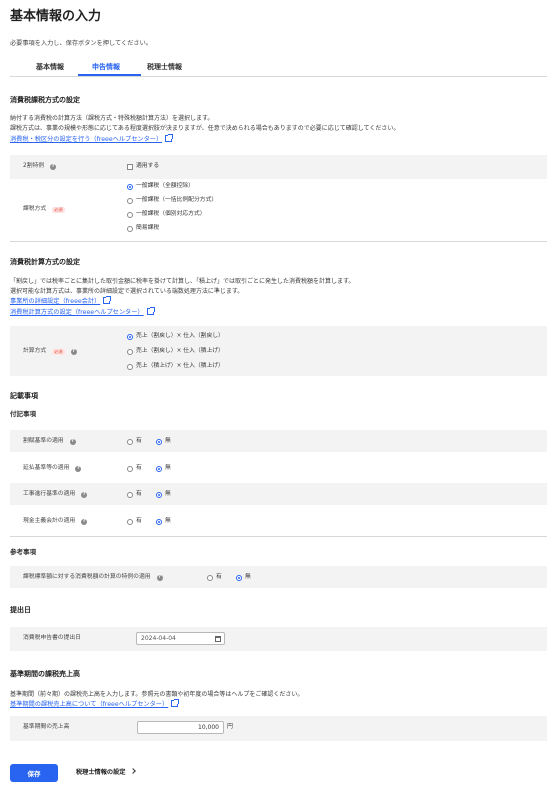 The width and height of the screenshot is (559, 789). I want to click on calc-method-desc-2: 選択可能な計算方式は、事業所の詳細設定で選択されている端数処理方法に準じます。, so click(127, 291).